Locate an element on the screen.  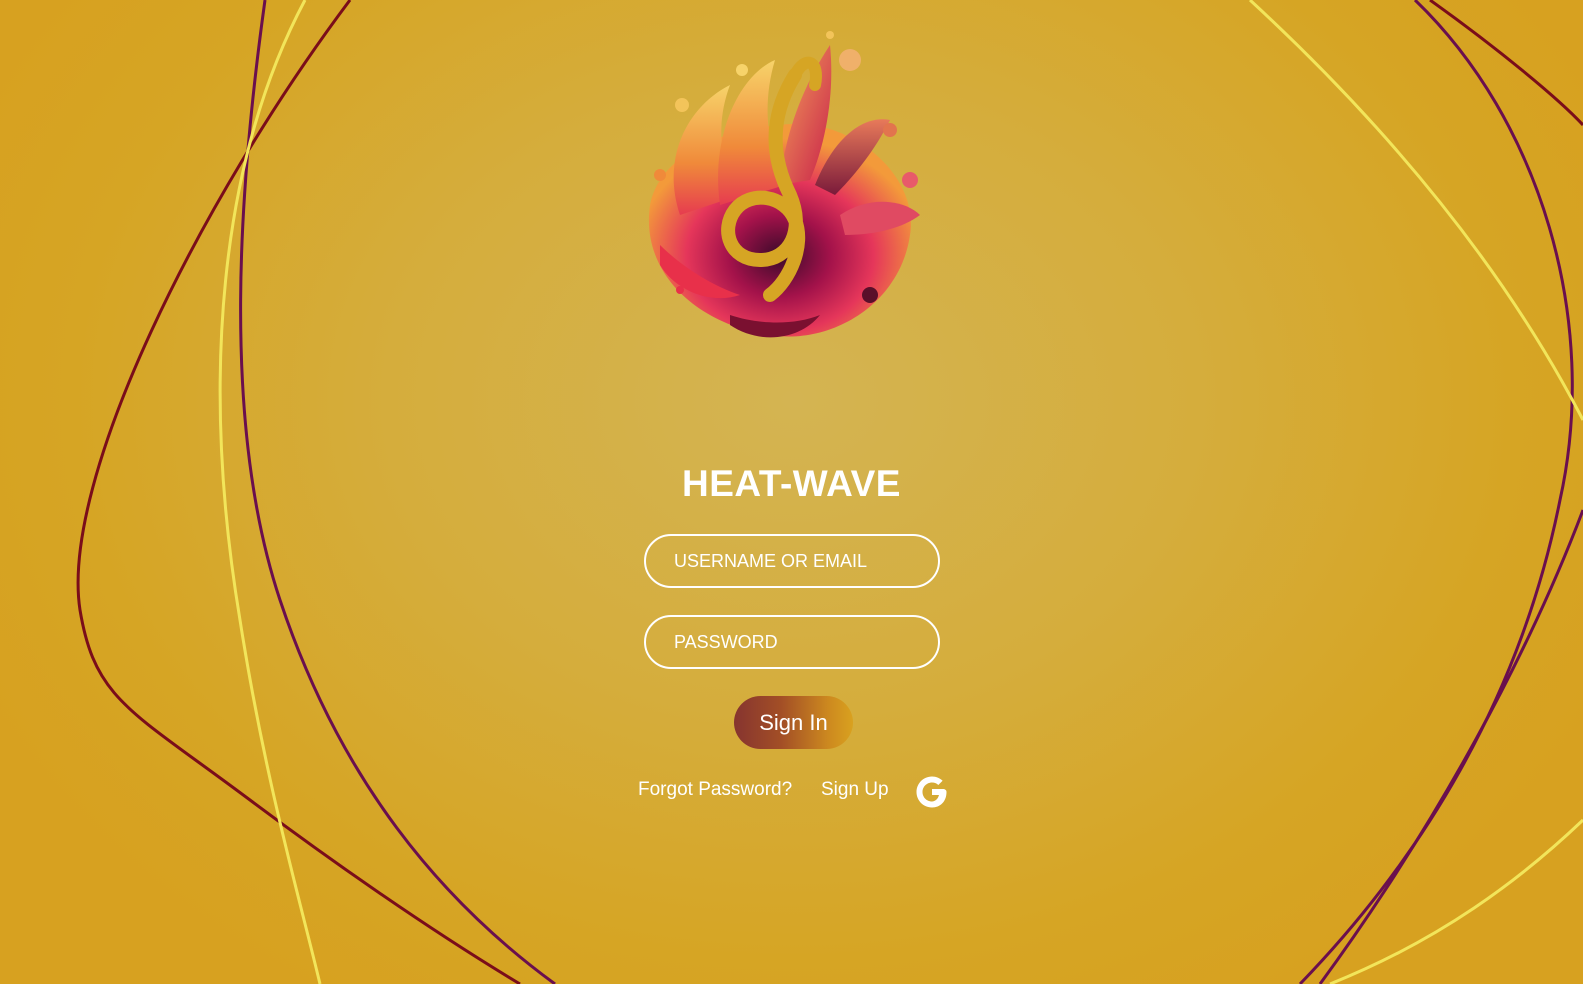
password-input is located at coordinates (792, 642).